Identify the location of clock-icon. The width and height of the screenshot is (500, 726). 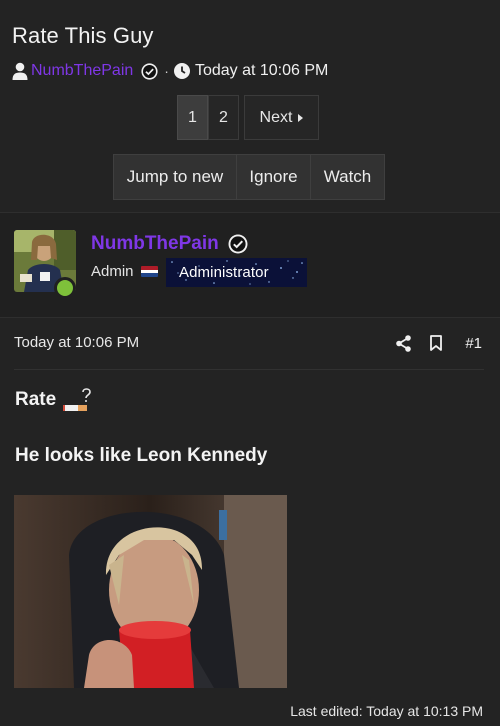
(181, 71).